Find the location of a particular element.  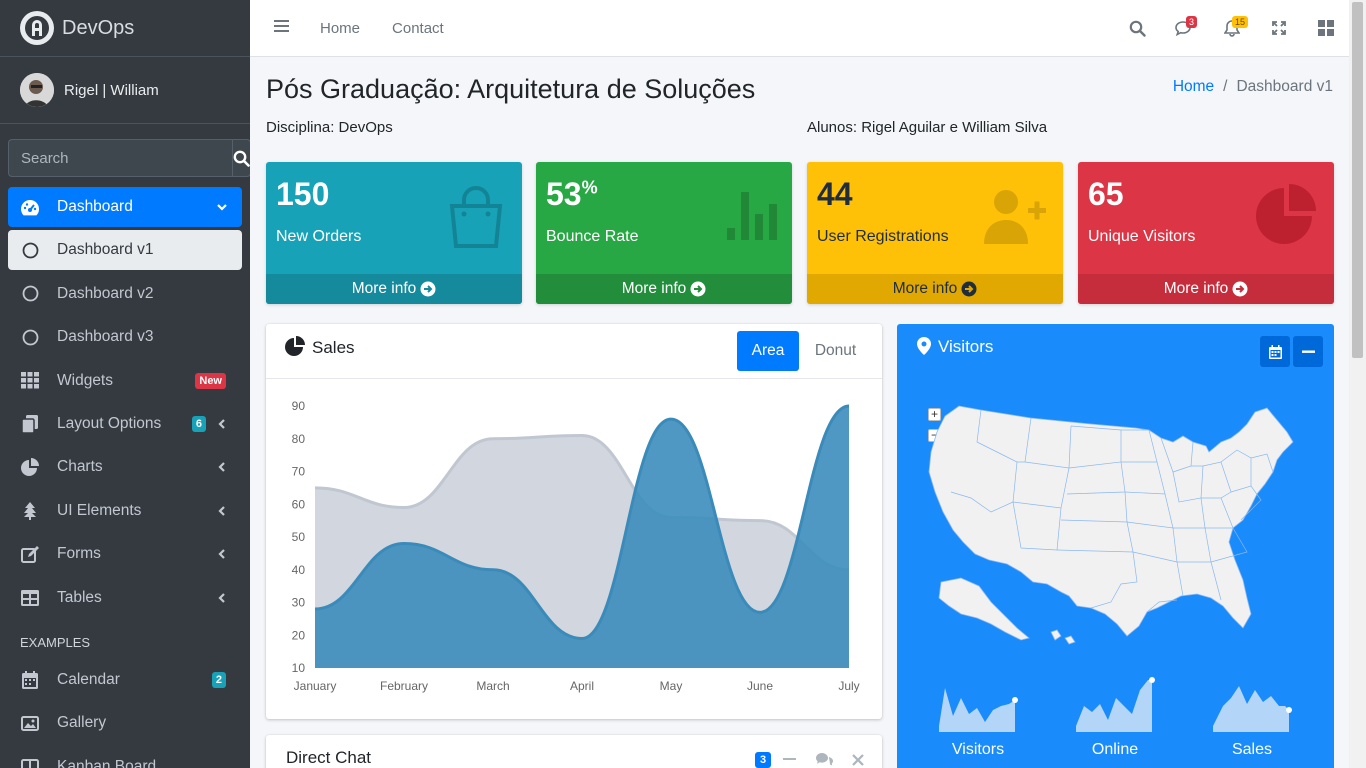

count-badge: 6 is located at coordinates (198, 423).